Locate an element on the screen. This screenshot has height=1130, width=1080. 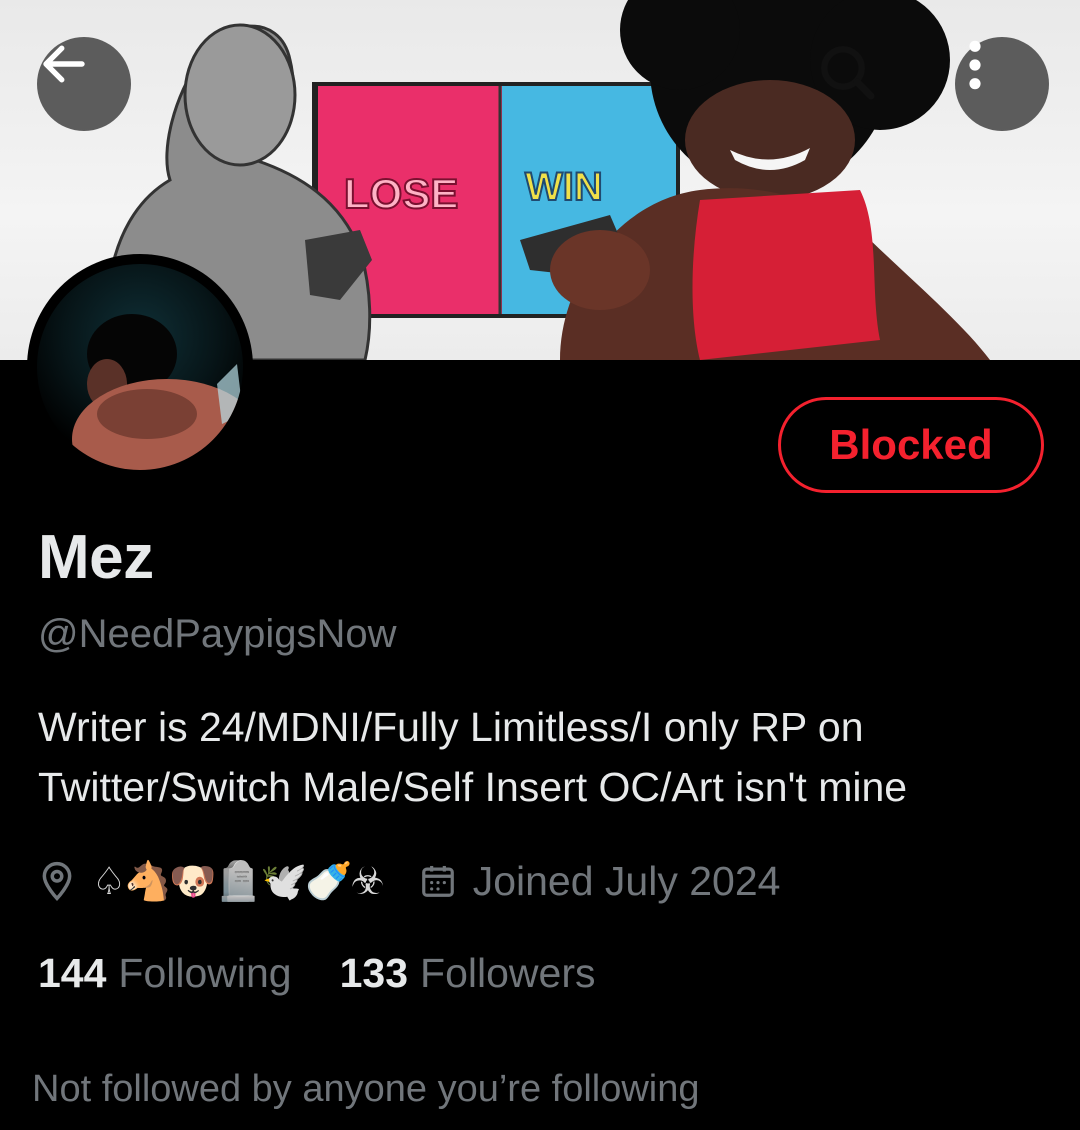
followers-link: 133 Followers is located at coordinates (468, 973).